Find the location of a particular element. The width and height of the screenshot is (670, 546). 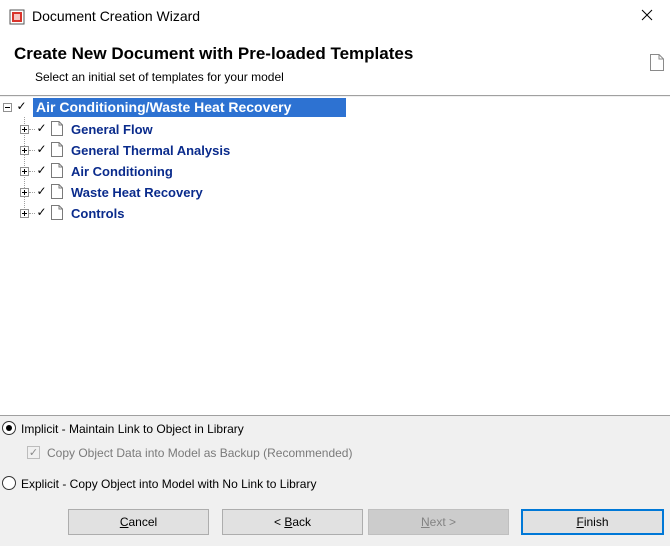

next-button: Next > is located at coordinates (438, 522).